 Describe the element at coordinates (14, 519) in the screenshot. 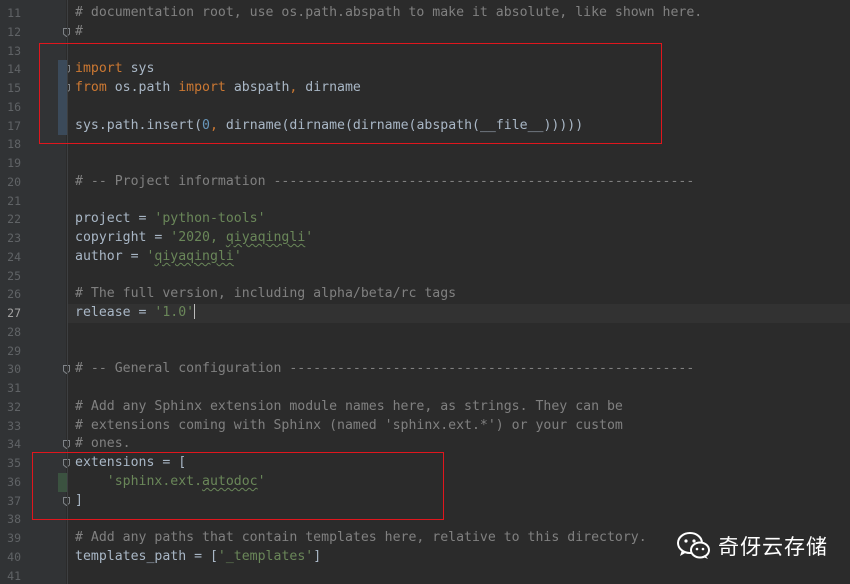

I see `line-number: 38` at that location.